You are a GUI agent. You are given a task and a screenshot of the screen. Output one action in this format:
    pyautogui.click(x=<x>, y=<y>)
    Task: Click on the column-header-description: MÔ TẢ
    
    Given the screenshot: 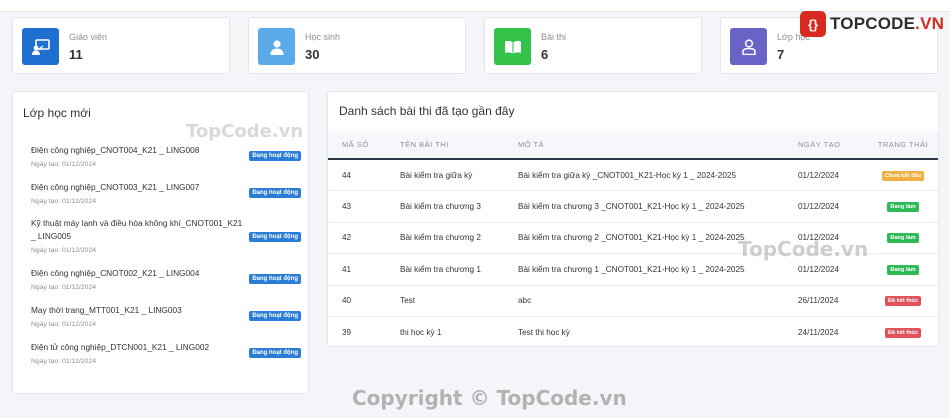 What is the action you would take?
    pyautogui.click(x=658, y=145)
    